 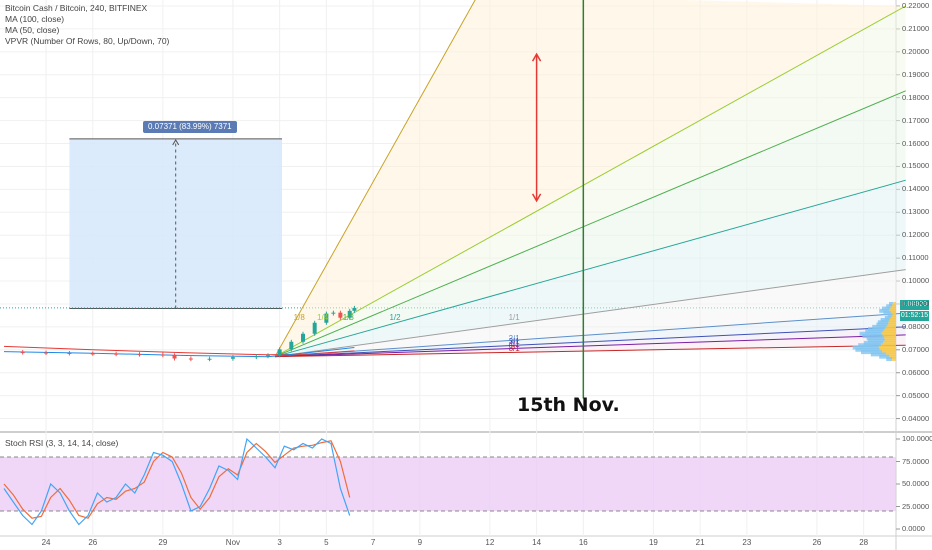 I want to click on stoch-y-tick-label: 50.0000, so click(x=916, y=483).